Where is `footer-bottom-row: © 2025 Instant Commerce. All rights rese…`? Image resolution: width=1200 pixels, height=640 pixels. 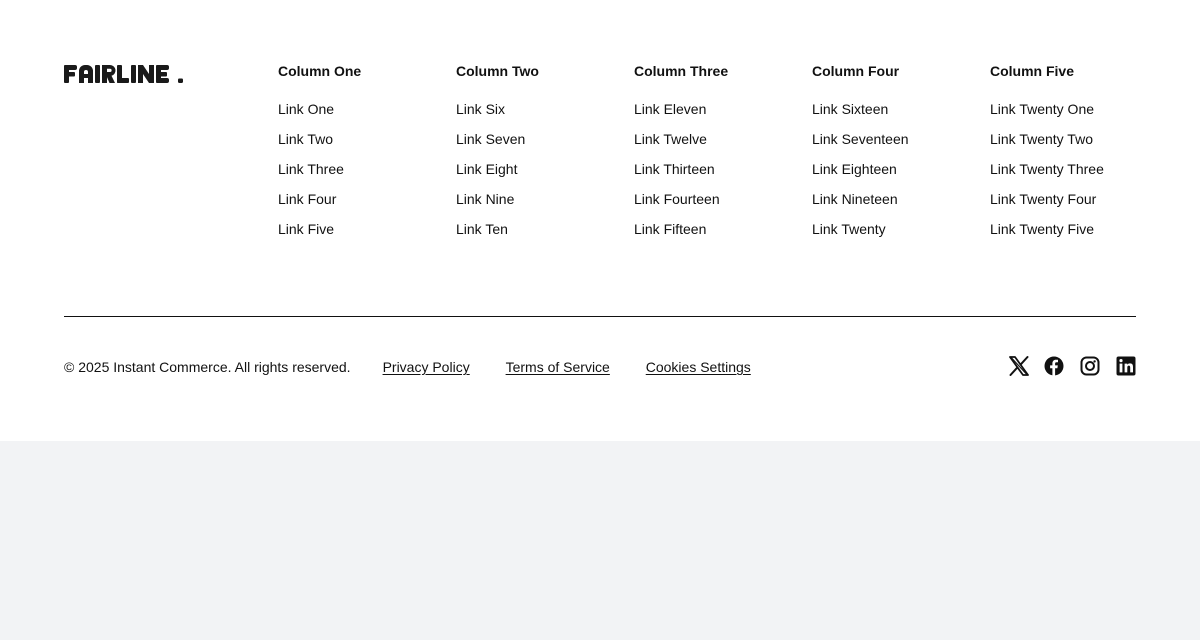
footer-bottom-row: © 2025 Instant Commerce. All rights rese… is located at coordinates (407, 367).